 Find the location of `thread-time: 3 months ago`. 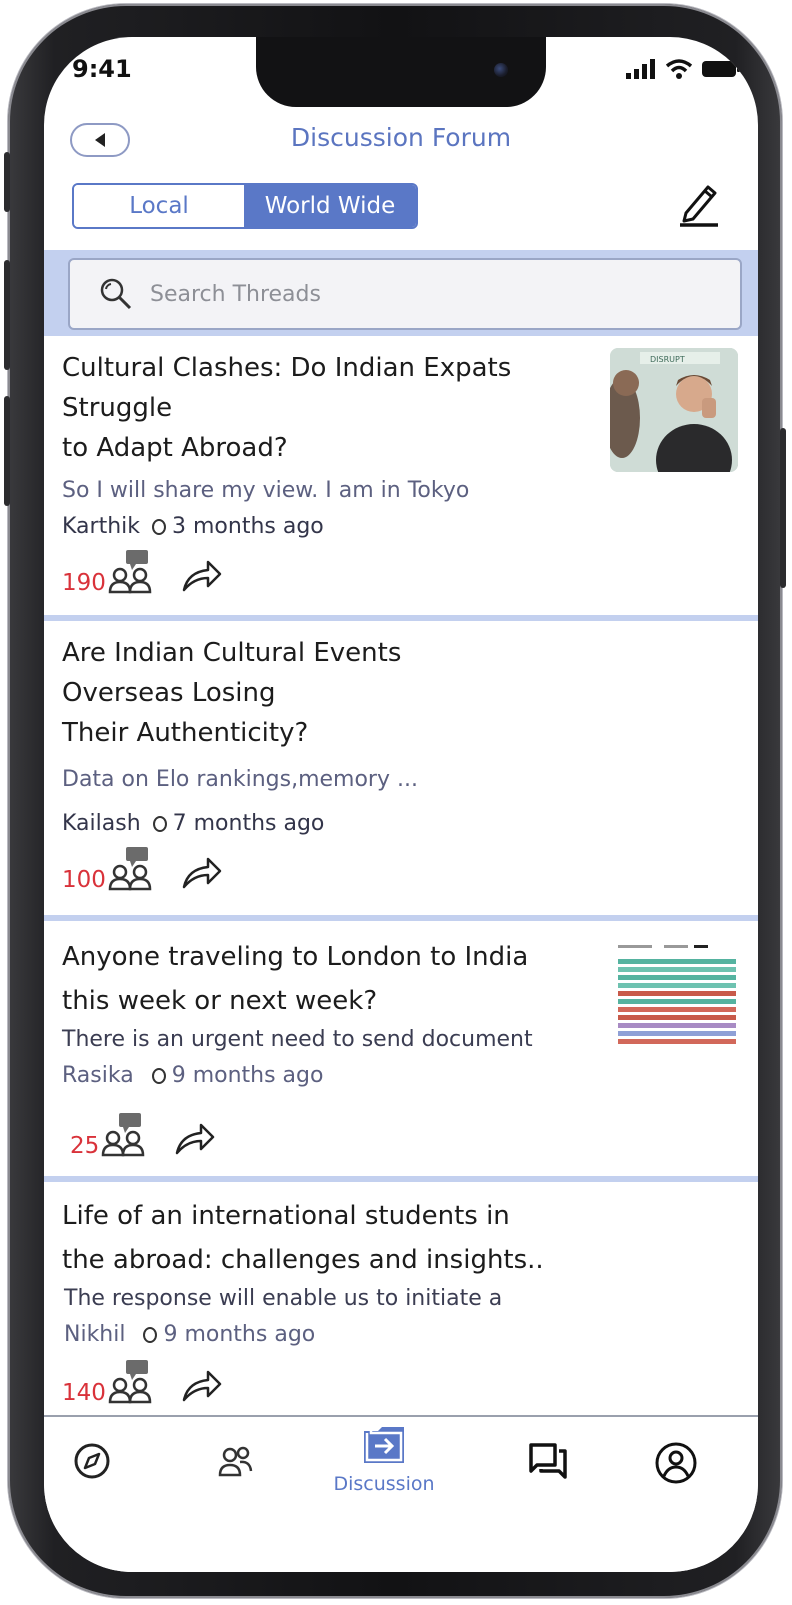

thread-time: 3 months ago is located at coordinates (248, 526).